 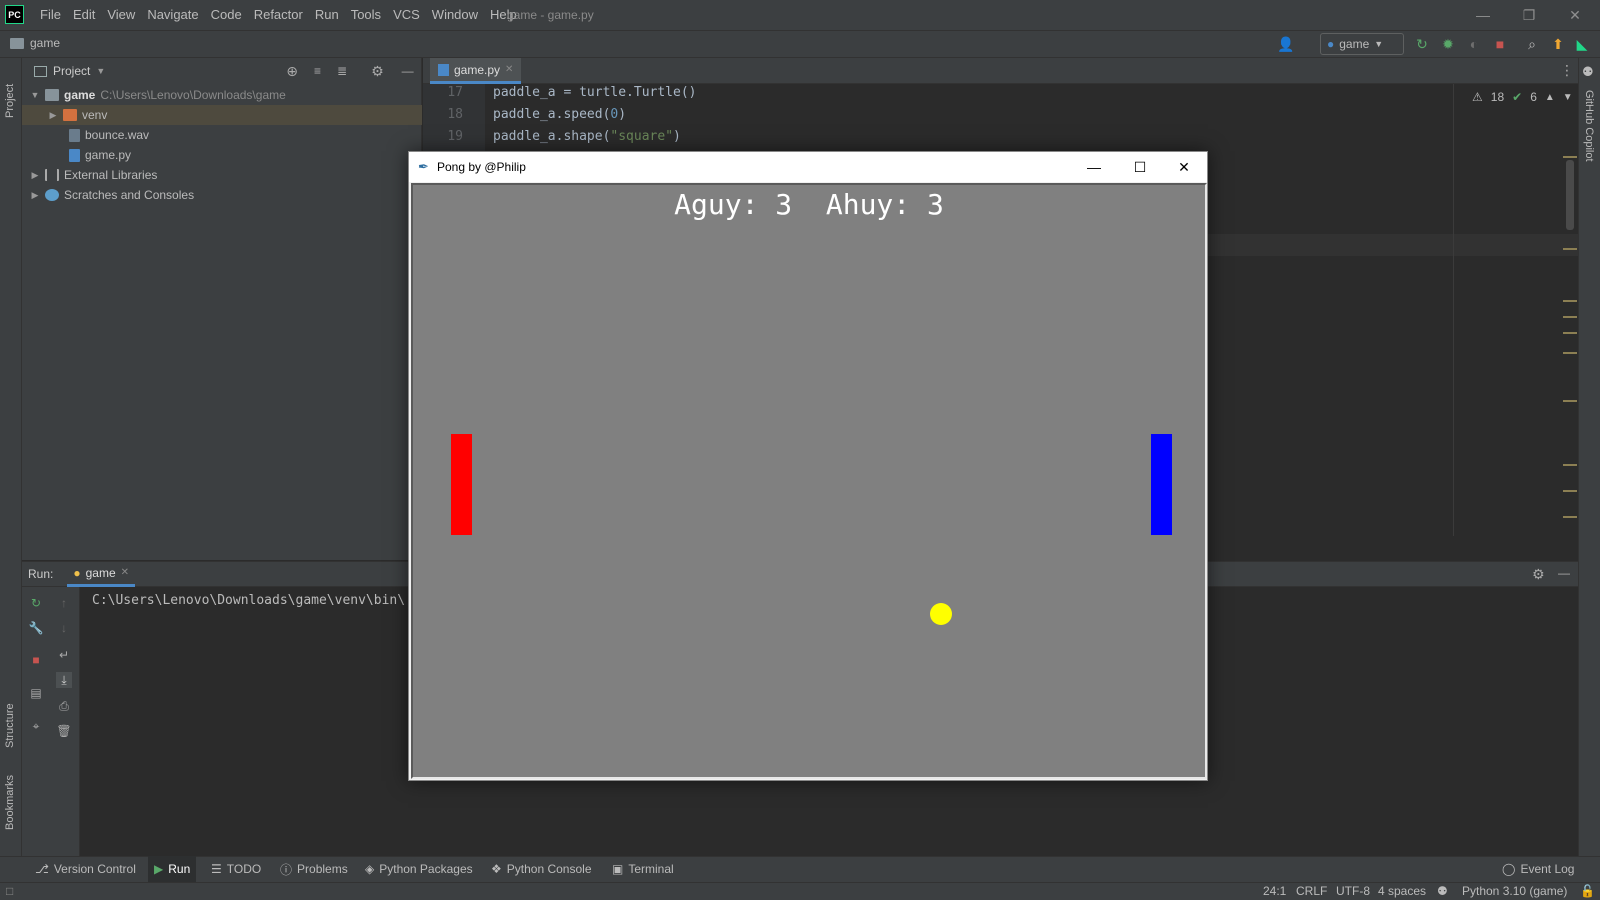 I want to click on restore-button: ❐, so click(x=1529, y=15).